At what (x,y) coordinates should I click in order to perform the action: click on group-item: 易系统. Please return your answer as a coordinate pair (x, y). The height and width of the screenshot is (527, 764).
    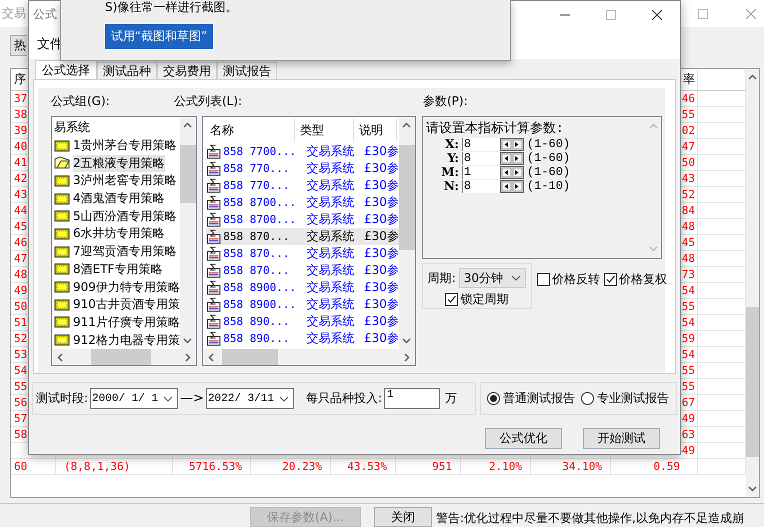
    Looking at the image, I should click on (72, 127).